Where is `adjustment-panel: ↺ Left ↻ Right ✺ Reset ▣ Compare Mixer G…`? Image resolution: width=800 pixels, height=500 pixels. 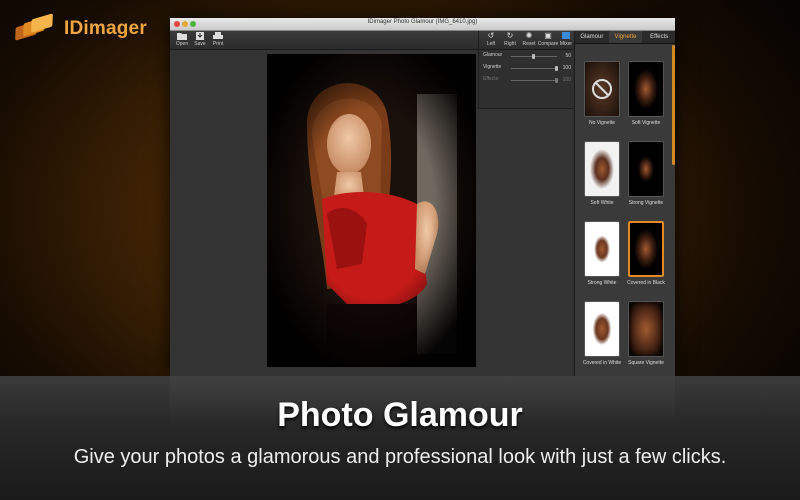 adjustment-panel: ↺ Left ↻ Right ✺ Reset ▣ Compare Mixer G… is located at coordinates (526, 70).